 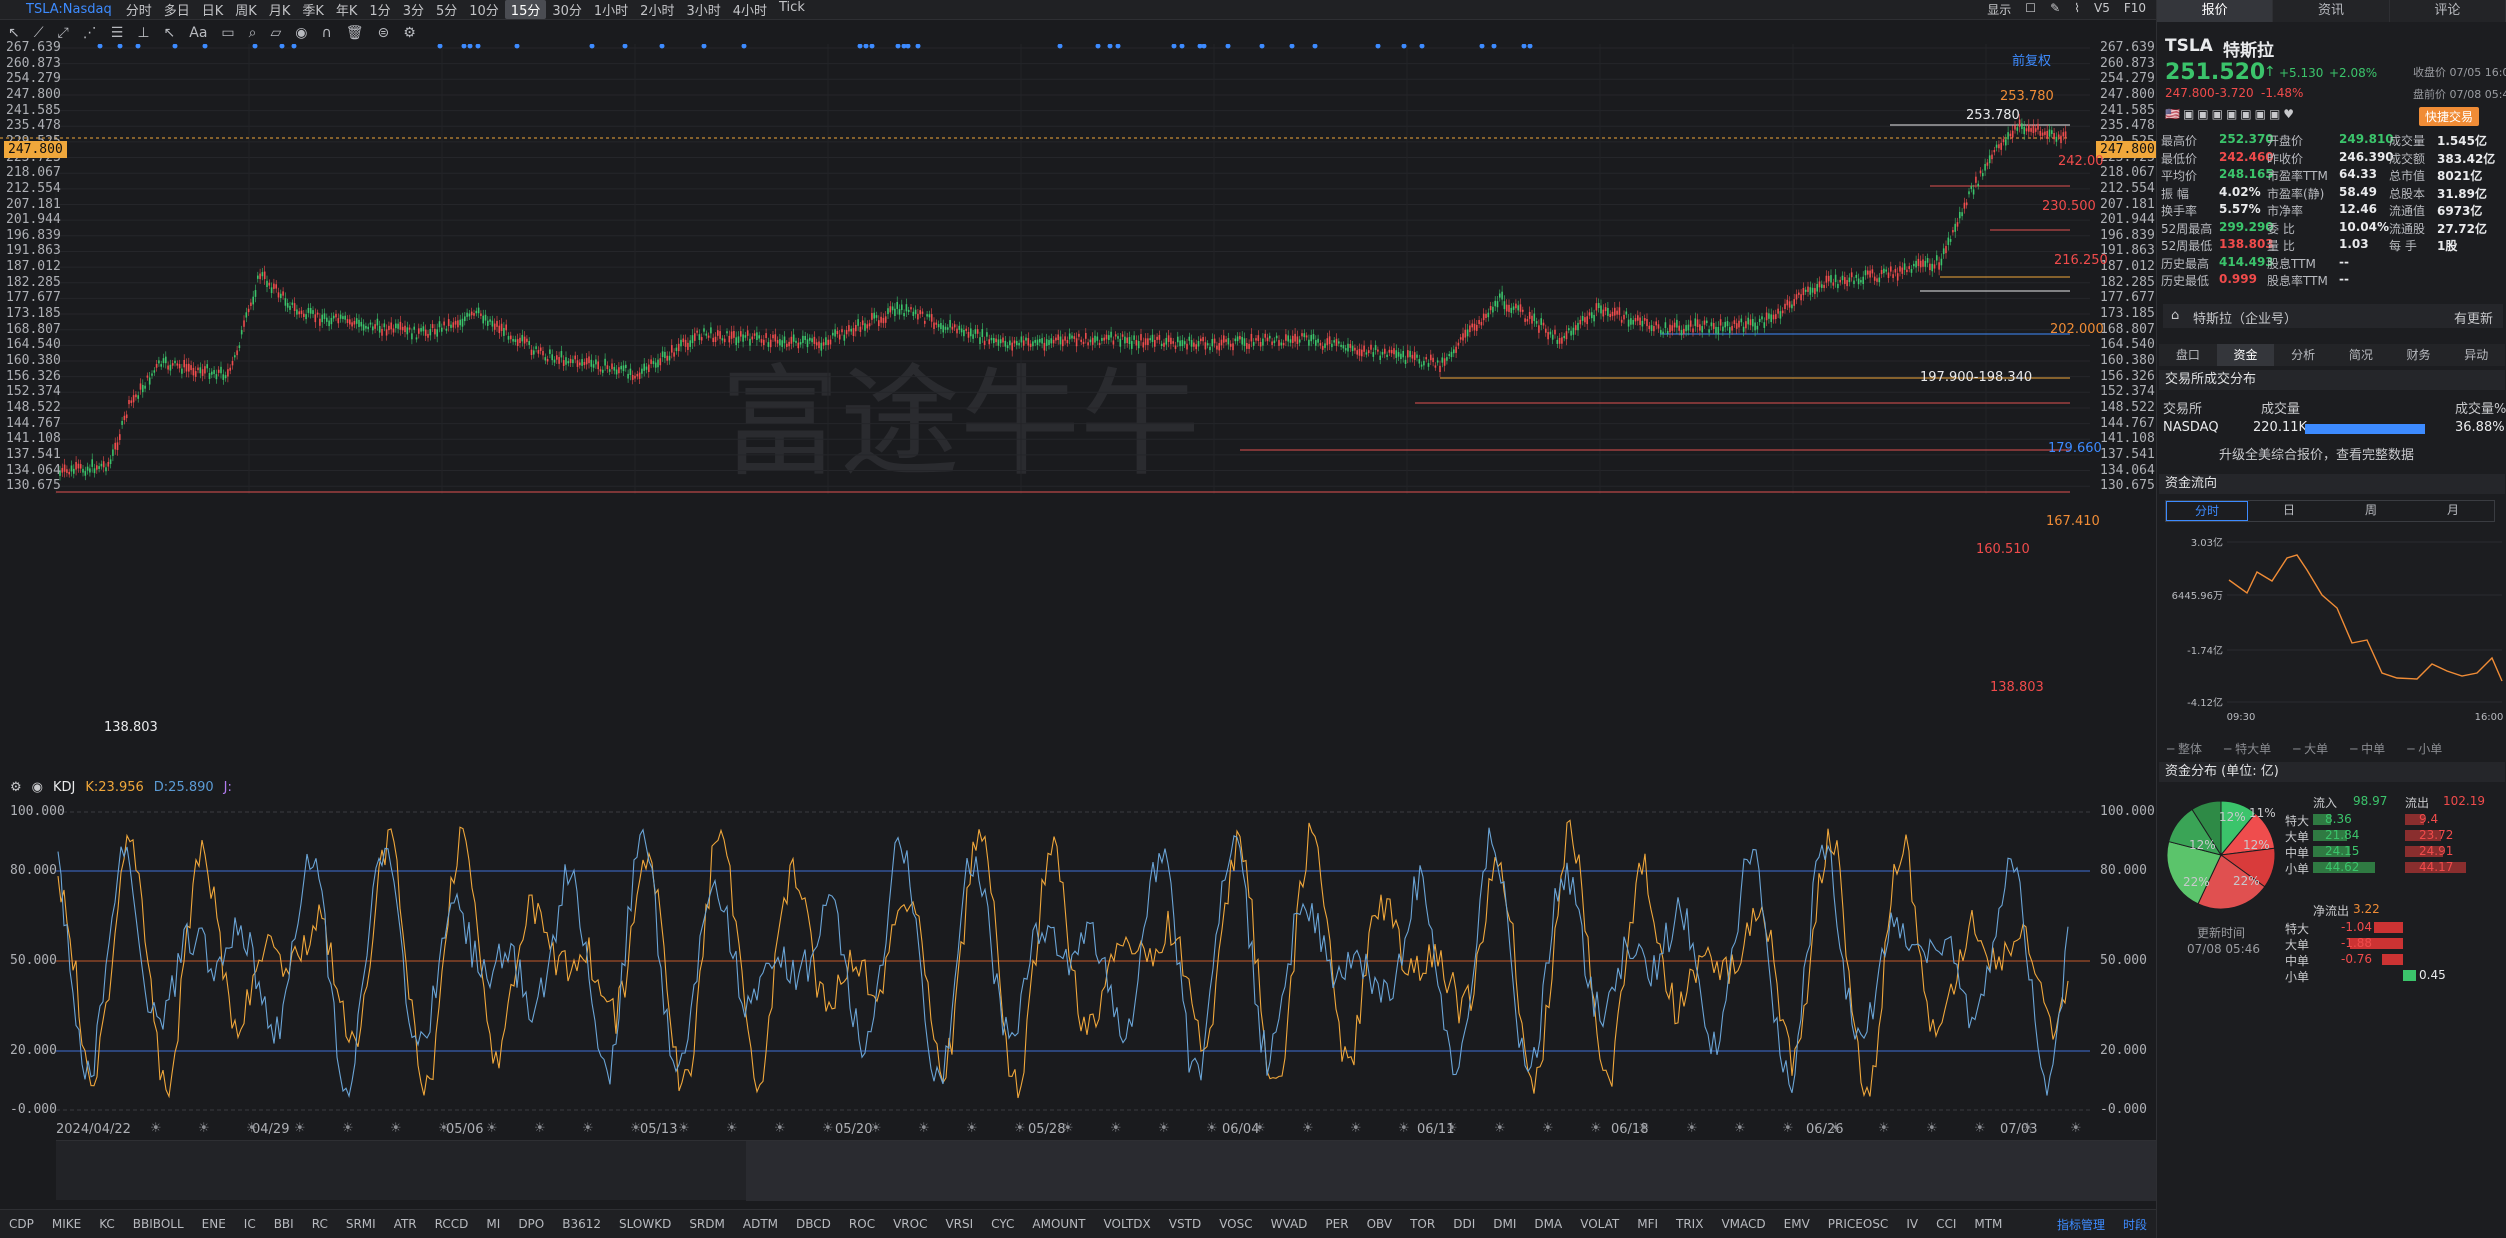 I want to click on flow-legend-1: ─ 特大单, so click(x=2247, y=748).